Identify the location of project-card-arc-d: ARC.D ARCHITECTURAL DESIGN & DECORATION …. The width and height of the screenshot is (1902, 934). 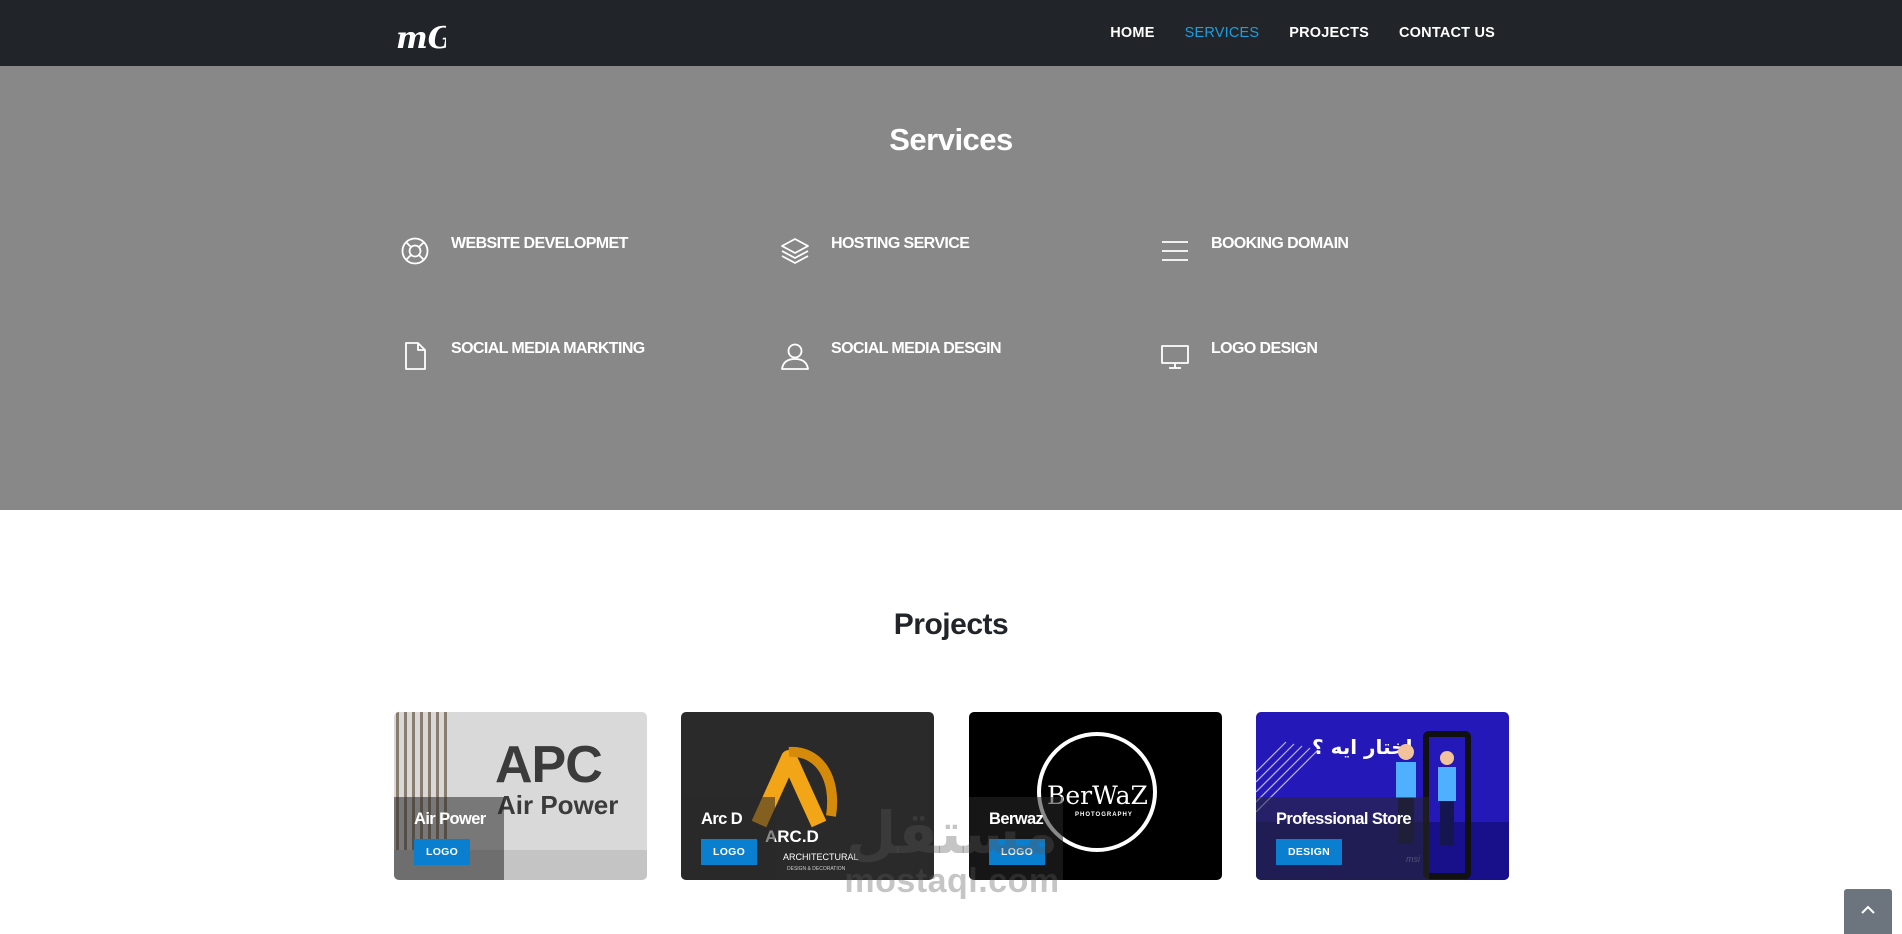
(807, 796).